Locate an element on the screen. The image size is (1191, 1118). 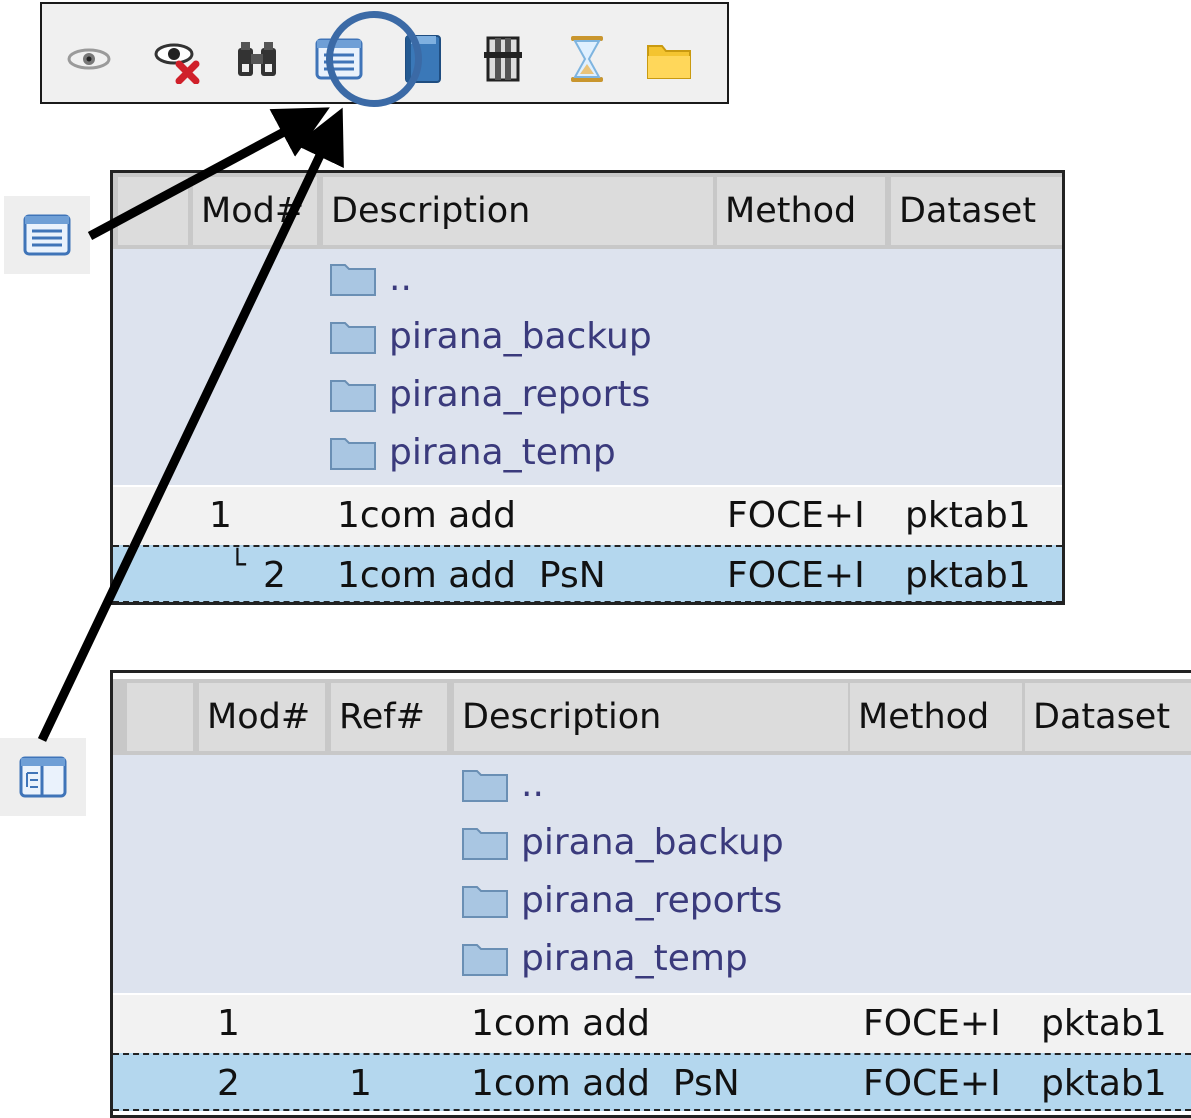
column-header-ref: Ref# is located at coordinates (389, 717).